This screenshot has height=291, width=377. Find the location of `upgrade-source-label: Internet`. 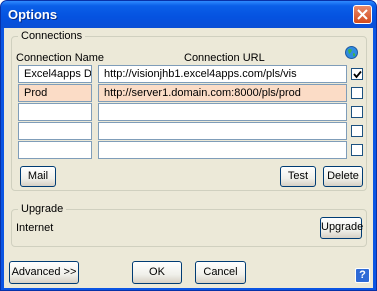

upgrade-source-label: Internet is located at coordinates (35, 228).